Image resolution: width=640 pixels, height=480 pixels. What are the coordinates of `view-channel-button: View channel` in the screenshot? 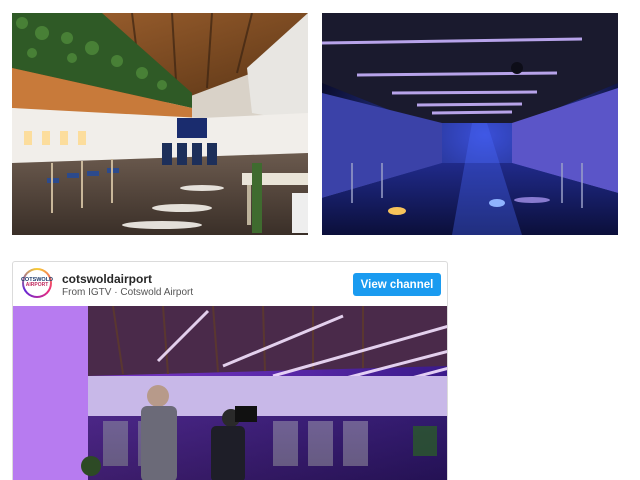 It's located at (397, 284).